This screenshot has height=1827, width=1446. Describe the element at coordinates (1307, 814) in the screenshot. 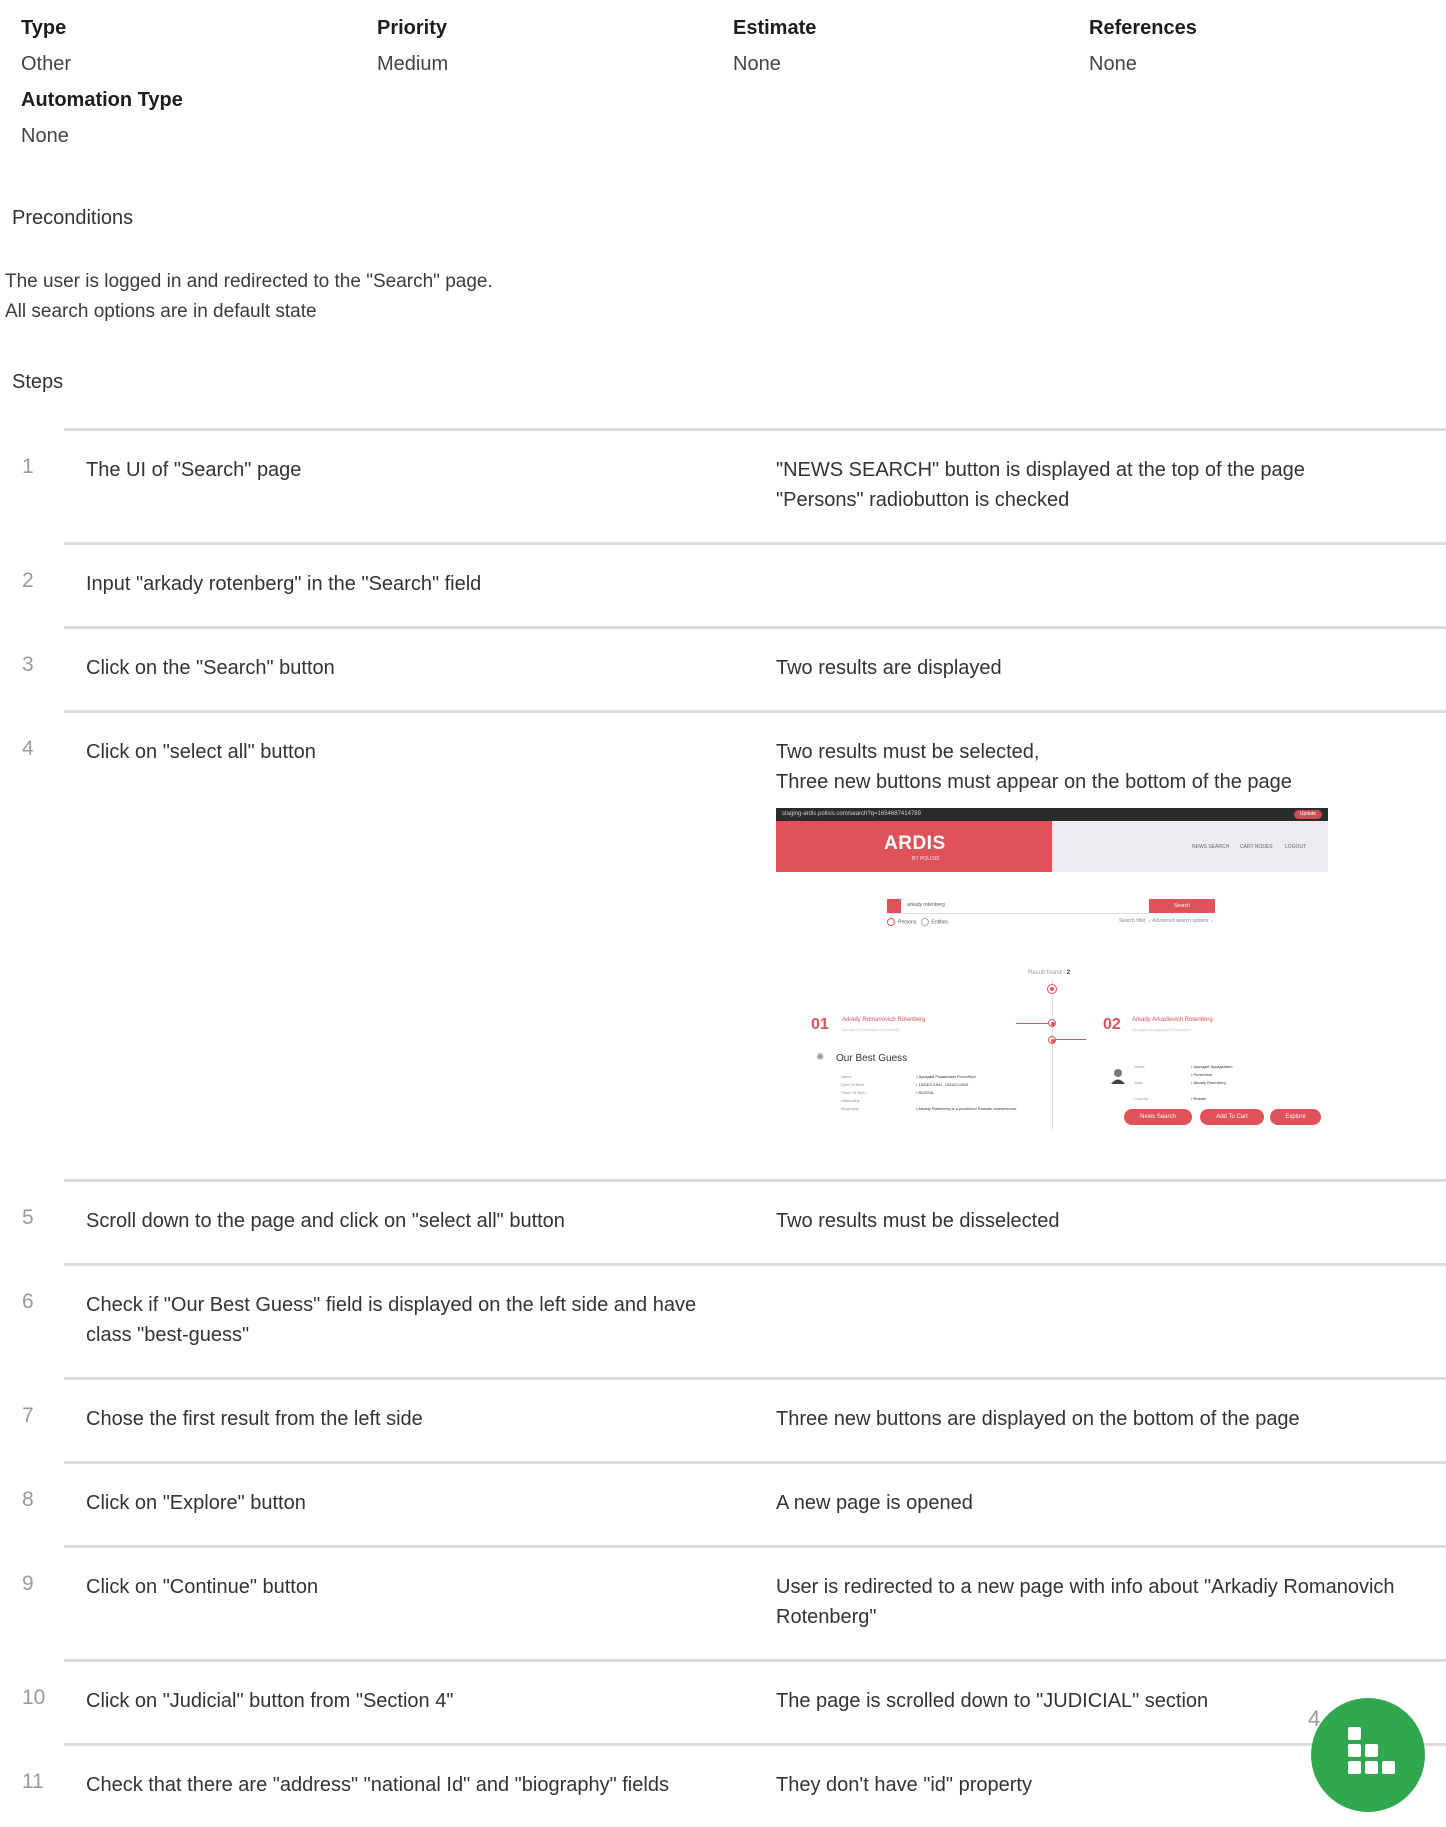

I see `browser-update-badge: Update` at that location.